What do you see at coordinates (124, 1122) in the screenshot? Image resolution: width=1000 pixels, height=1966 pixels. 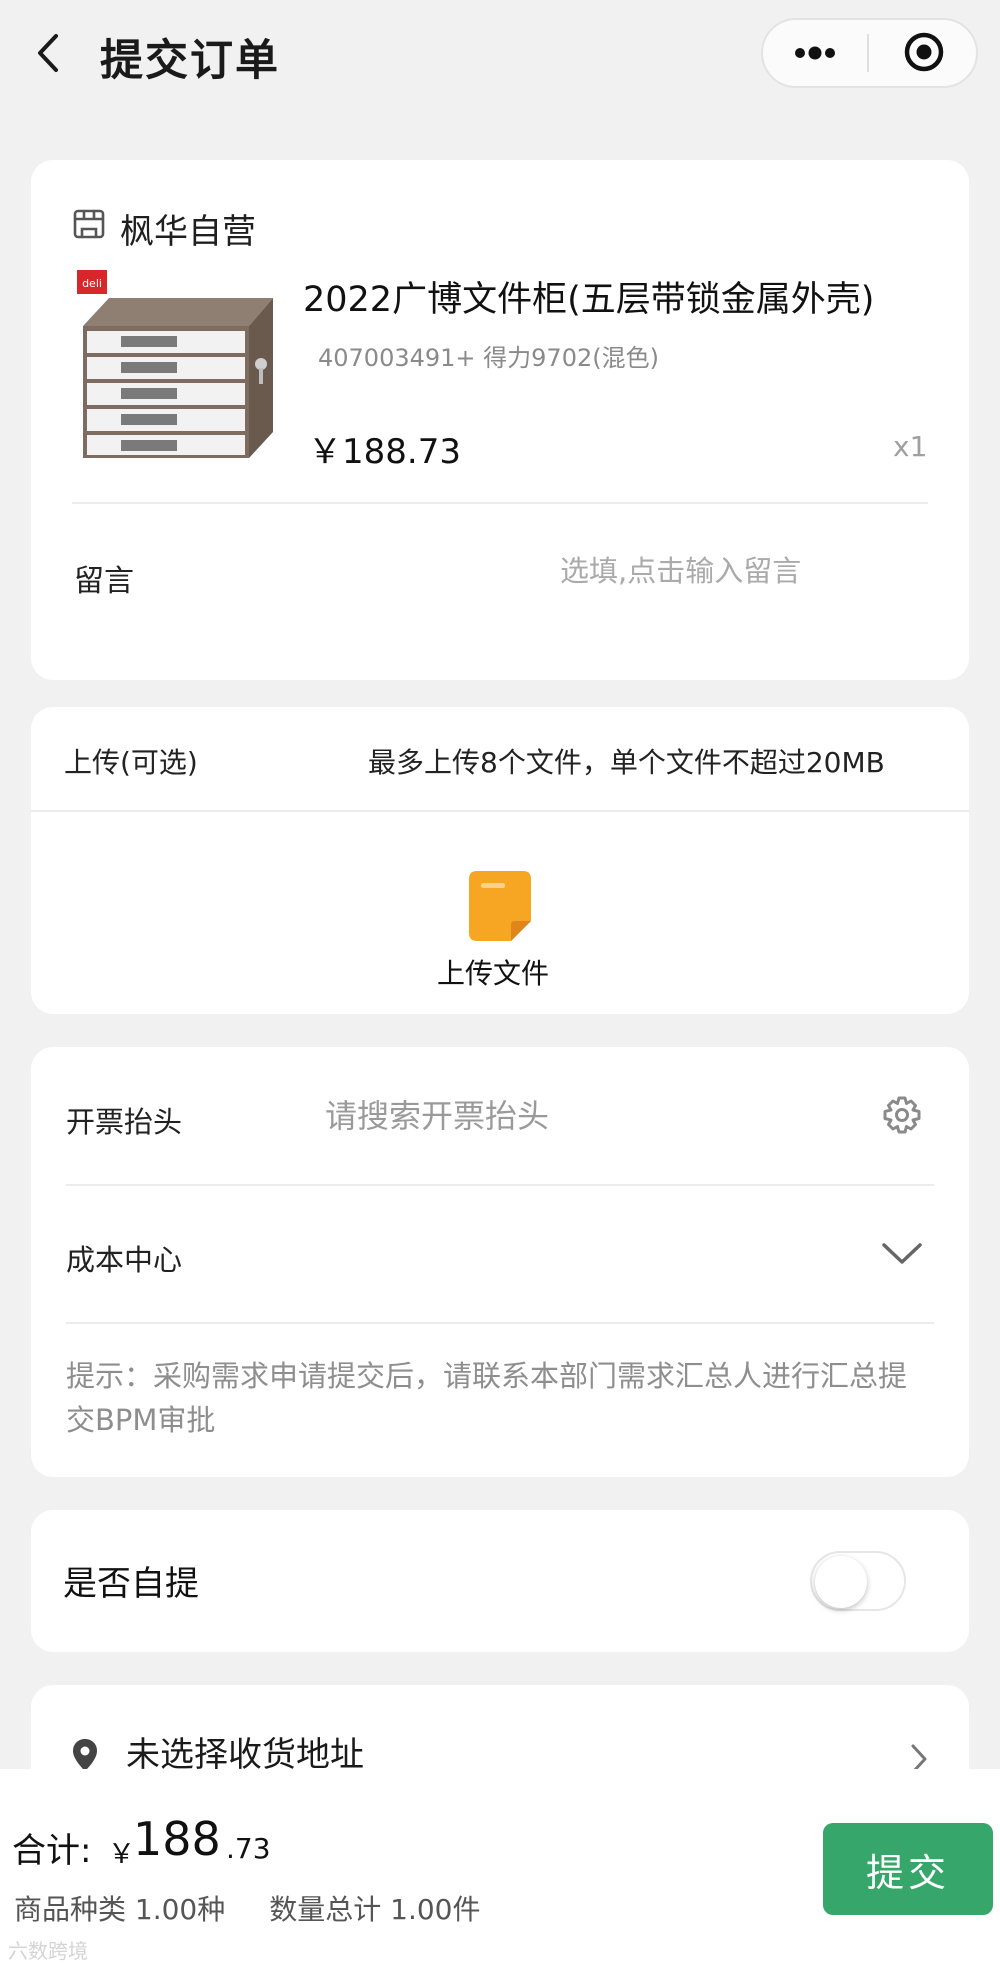 I see `invoice-title-label: 开票抬头` at bounding box center [124, 1122].